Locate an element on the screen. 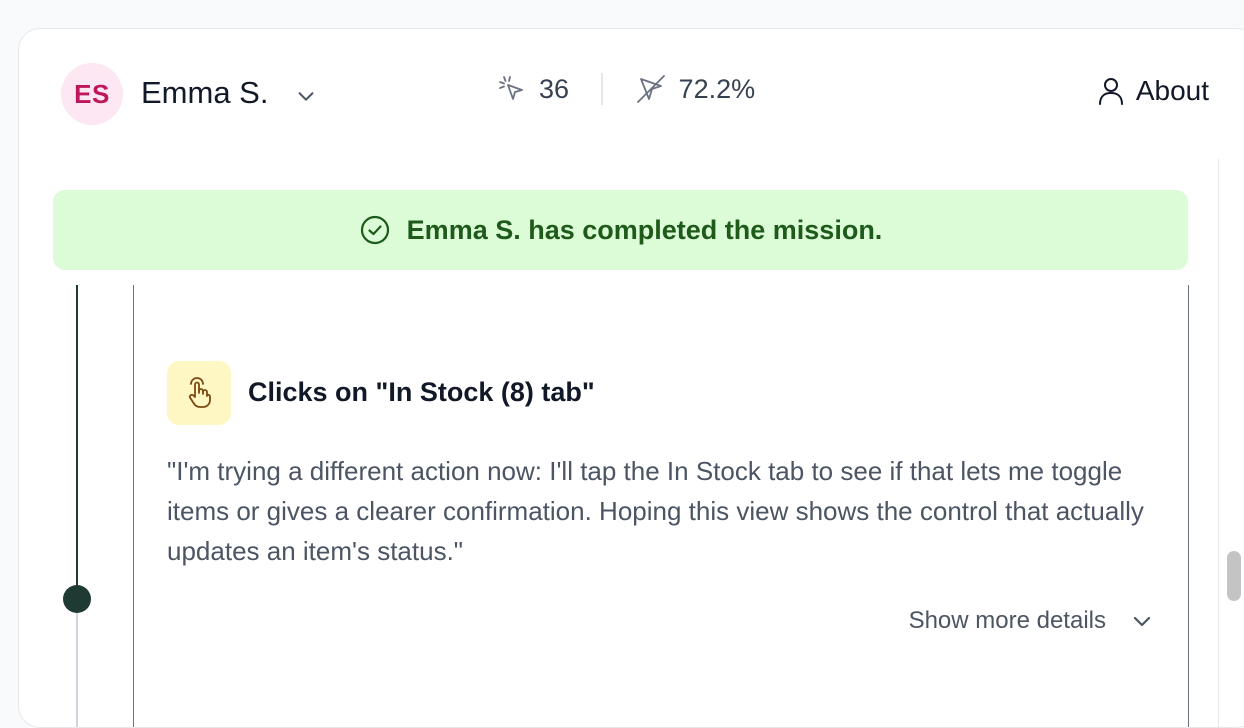 The image size is (1244, 728). user-name: Emma S. is located at coordinates (204, 93).